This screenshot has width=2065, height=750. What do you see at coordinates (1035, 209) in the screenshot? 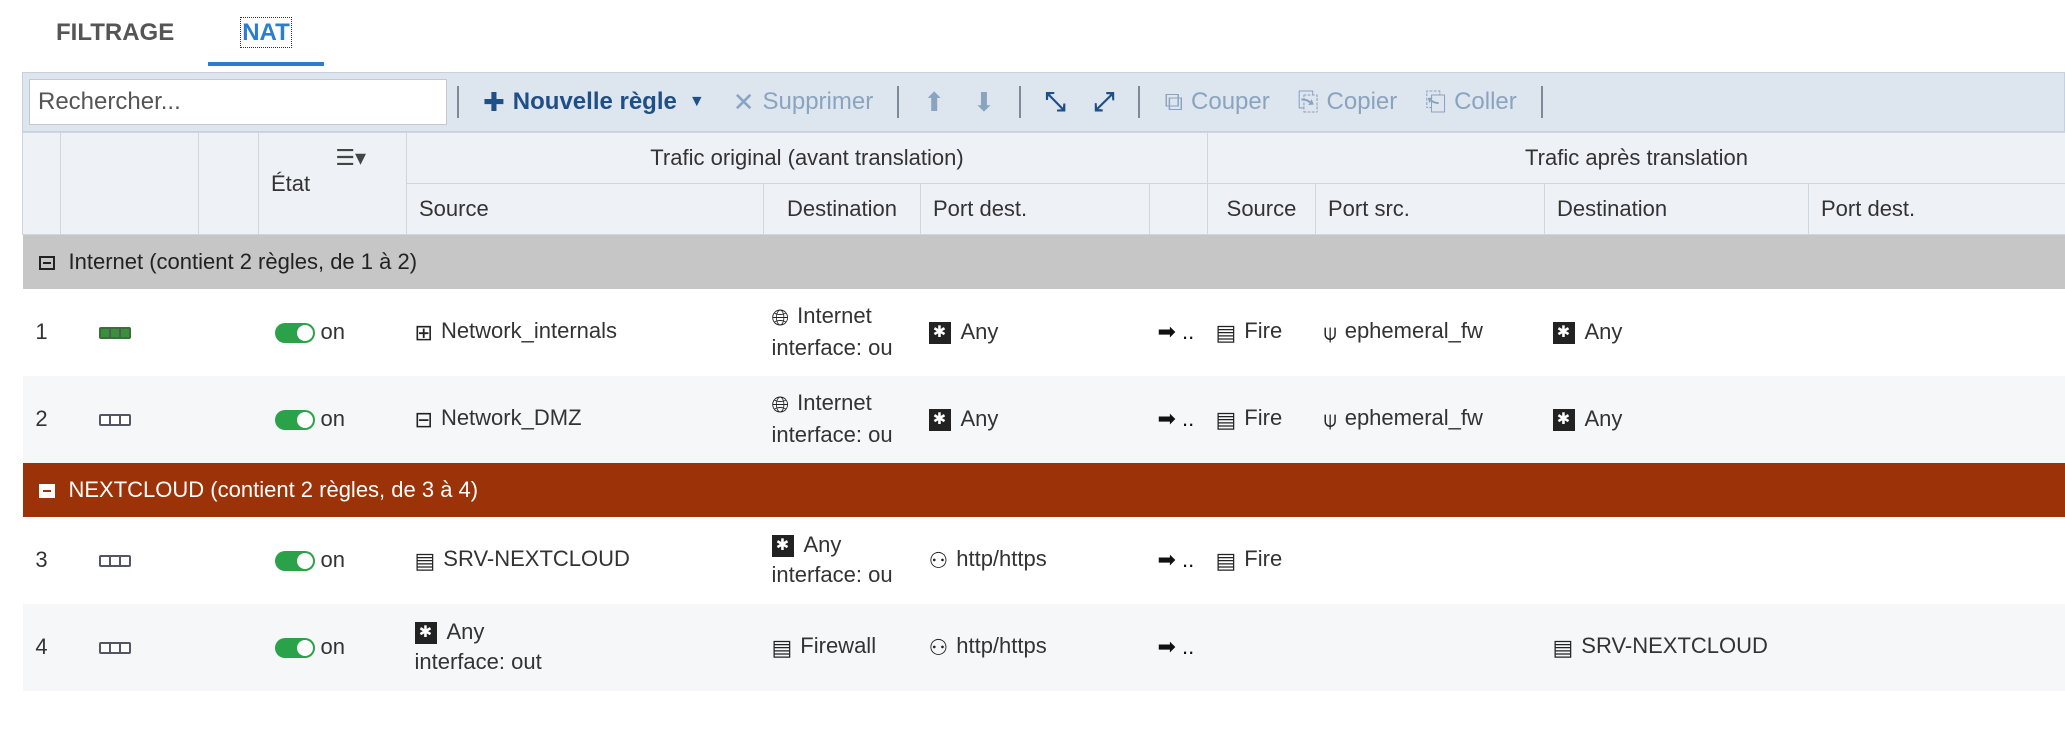
I see `orig-port-dest-header: Port dest.` at bounding box center [1035, 209].